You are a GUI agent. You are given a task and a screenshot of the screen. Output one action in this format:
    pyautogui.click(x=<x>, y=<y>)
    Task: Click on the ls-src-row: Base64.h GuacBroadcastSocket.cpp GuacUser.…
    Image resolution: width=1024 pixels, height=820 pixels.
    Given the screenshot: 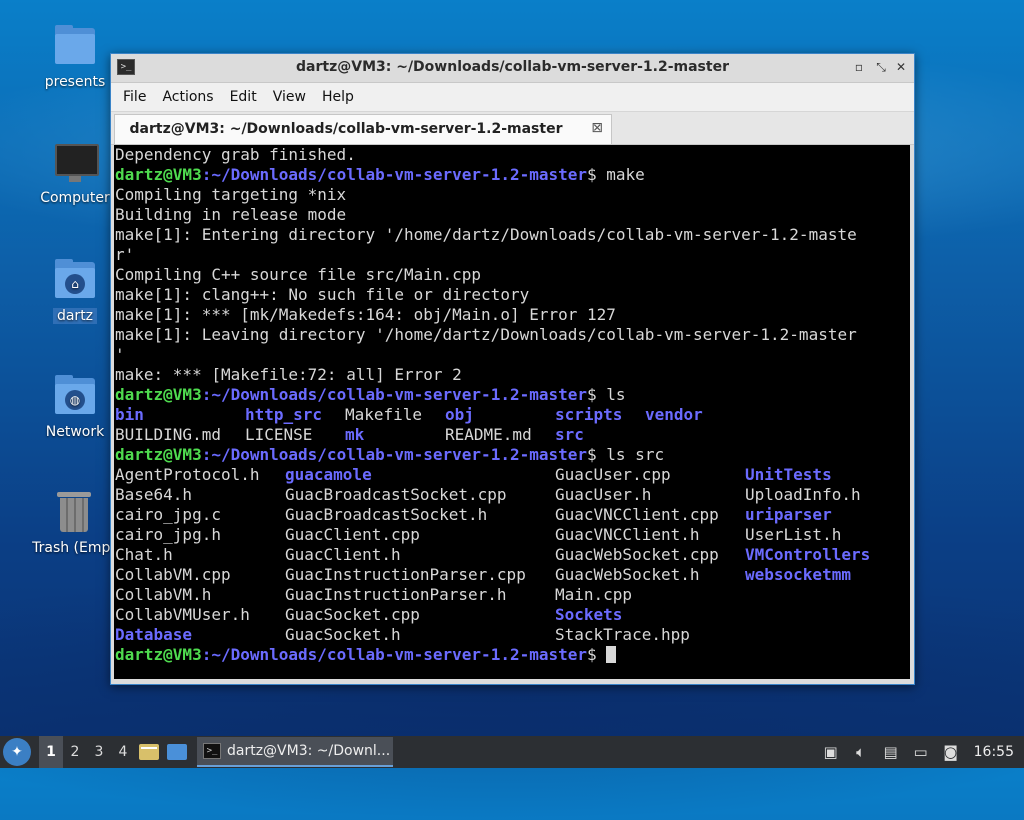 What is the action you would take?
    pyautogui.click(x=488, y=494)
    